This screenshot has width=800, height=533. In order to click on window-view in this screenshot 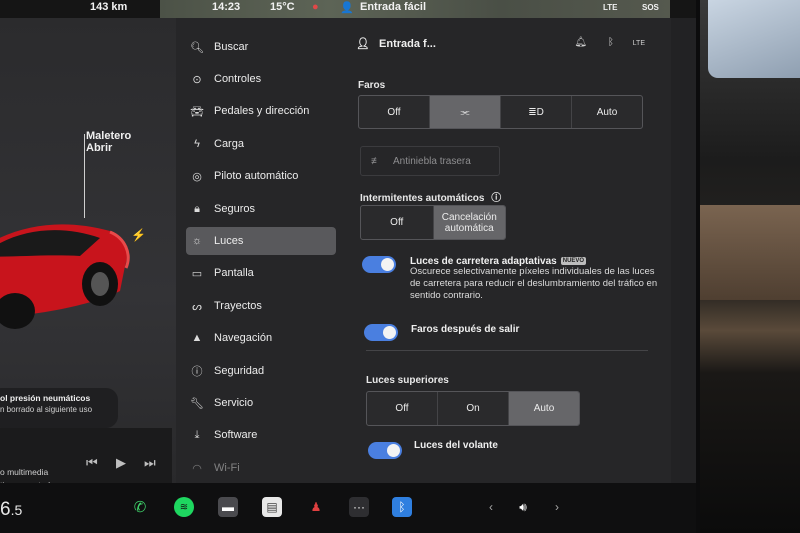, I will do `click(754, 39)`.